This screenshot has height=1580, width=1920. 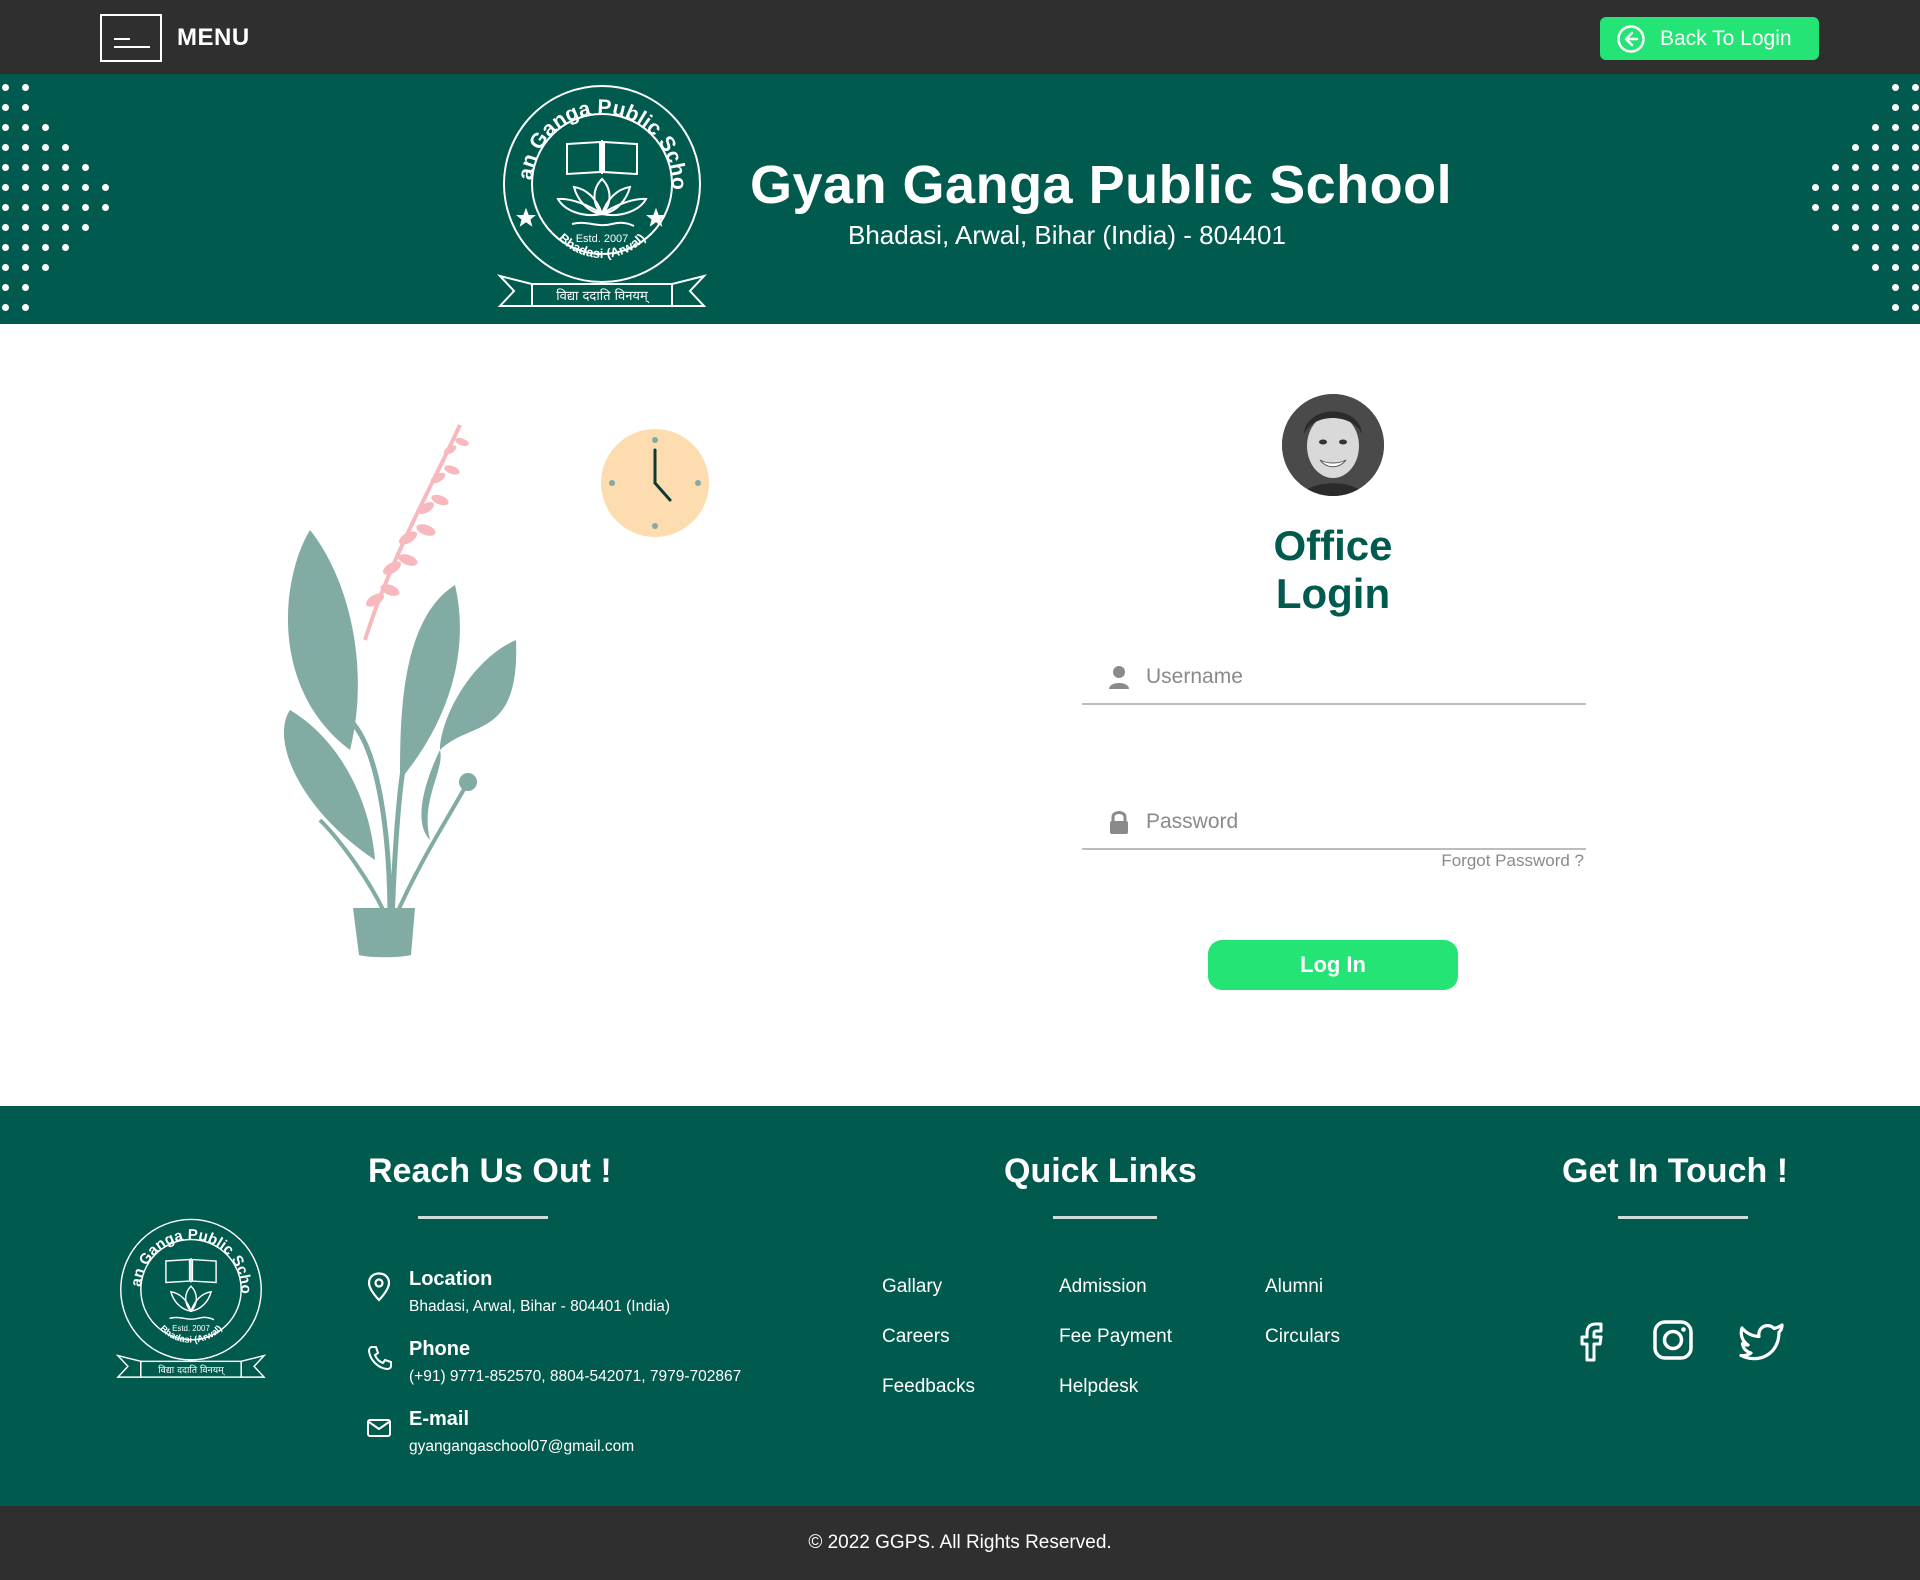 What do you see at coordinates (1726, 38) in the screenshot?
I see `back-to-login-label: Back To Login` at bounding box center [1726, 38].